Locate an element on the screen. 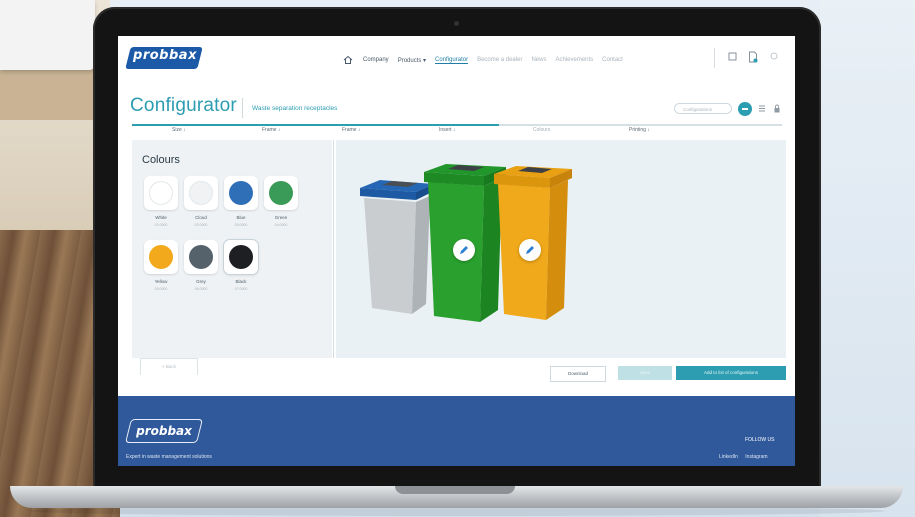  step-size: Size ↓ is located at coordinates (179, 130).